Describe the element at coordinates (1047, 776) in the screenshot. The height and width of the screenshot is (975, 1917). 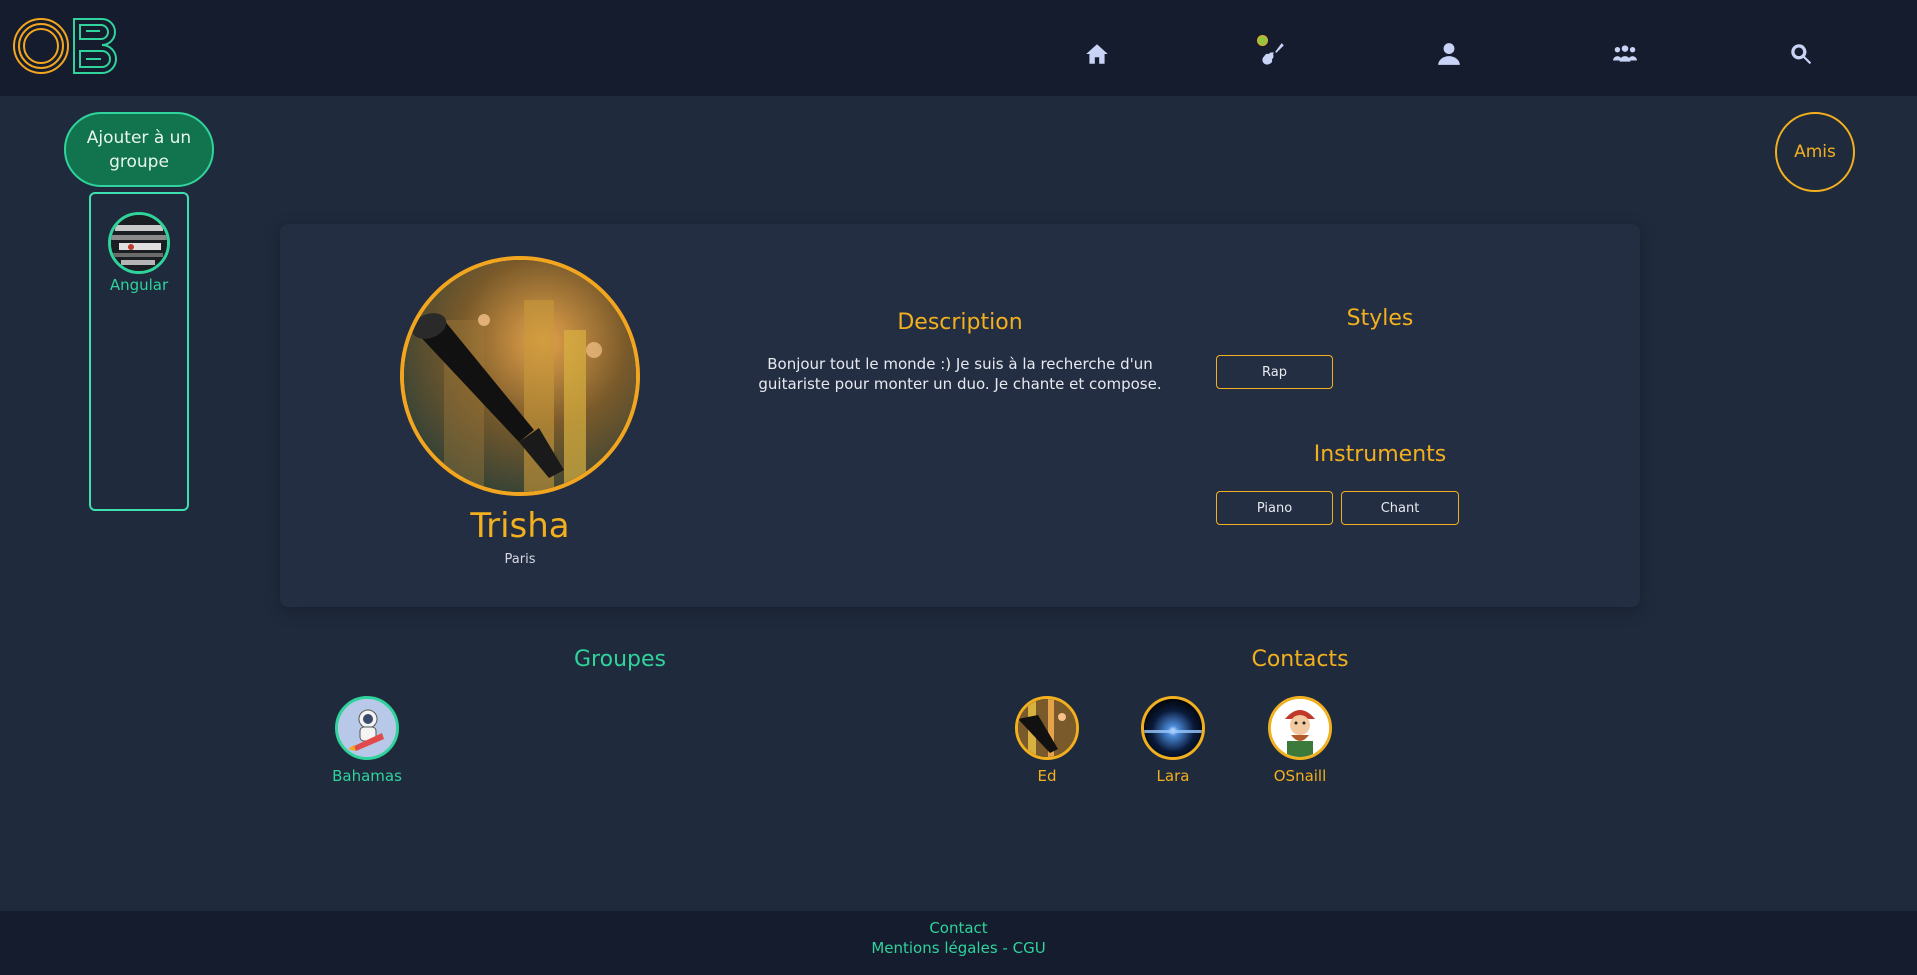
I see `contact-label: Ed` at that location.